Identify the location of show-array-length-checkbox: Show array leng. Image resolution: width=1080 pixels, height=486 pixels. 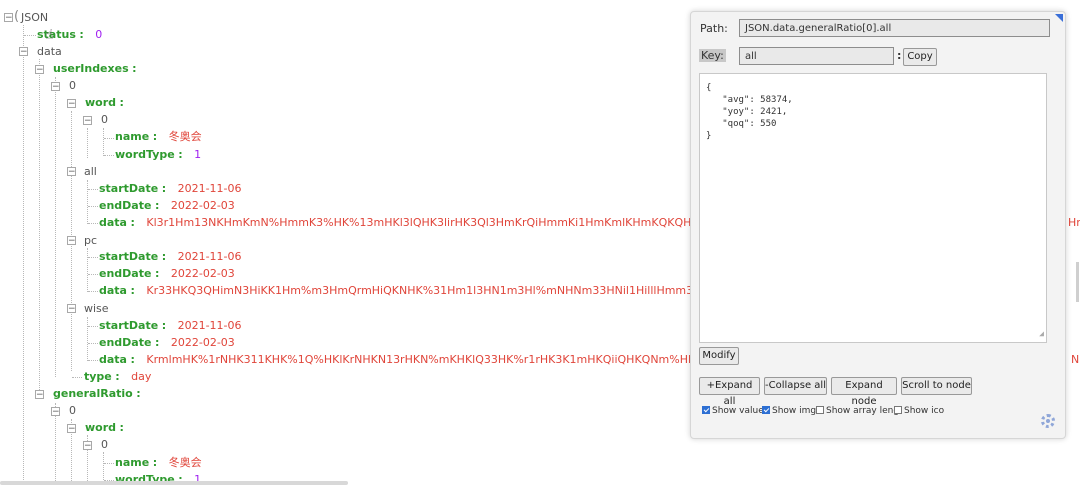
(857, 411).